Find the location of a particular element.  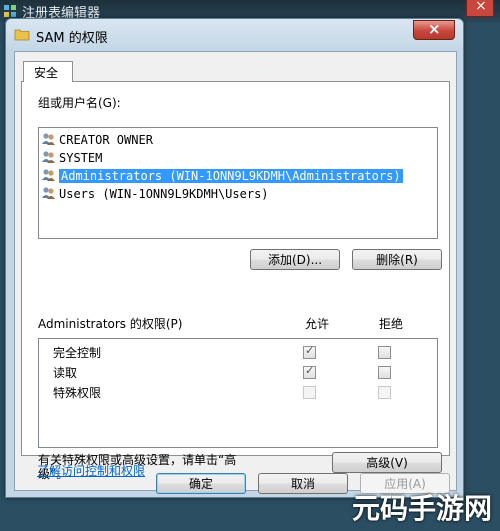

remove-button: 删除(R) is located at coordinates (397, 259).